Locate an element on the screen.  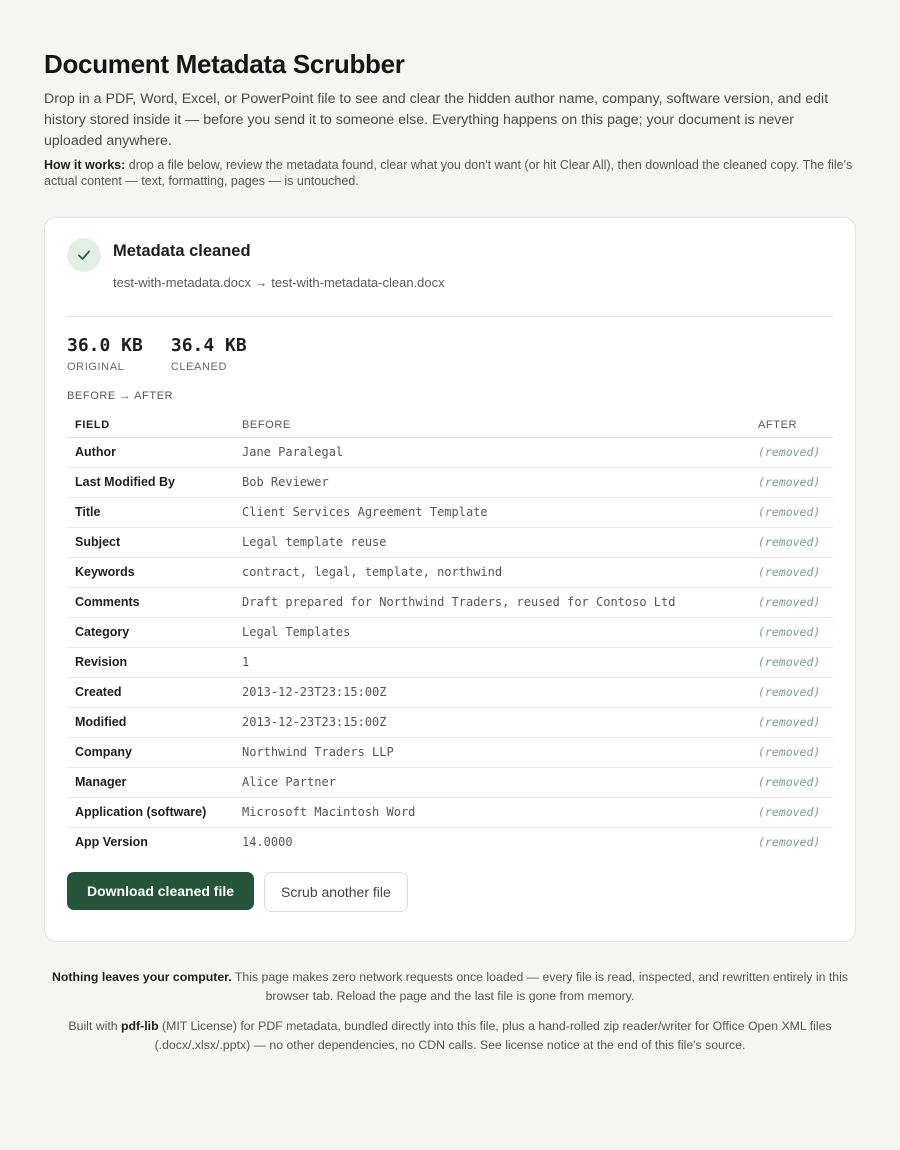
download-cleaned-button: Download cleaned file is located at coordinates (161, 891).